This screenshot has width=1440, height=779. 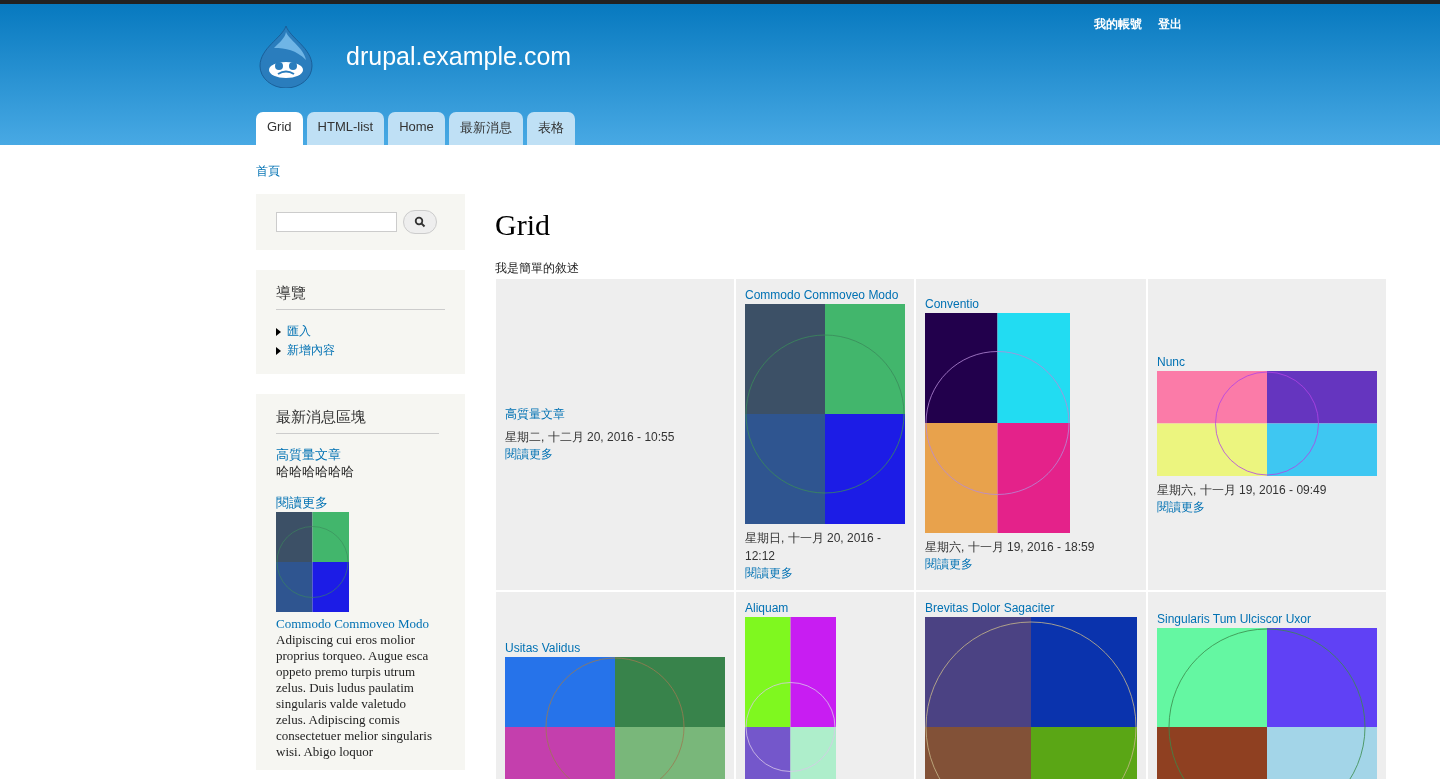 I want to click on nav-tab: 最新消息, so click(x=485, y=128).